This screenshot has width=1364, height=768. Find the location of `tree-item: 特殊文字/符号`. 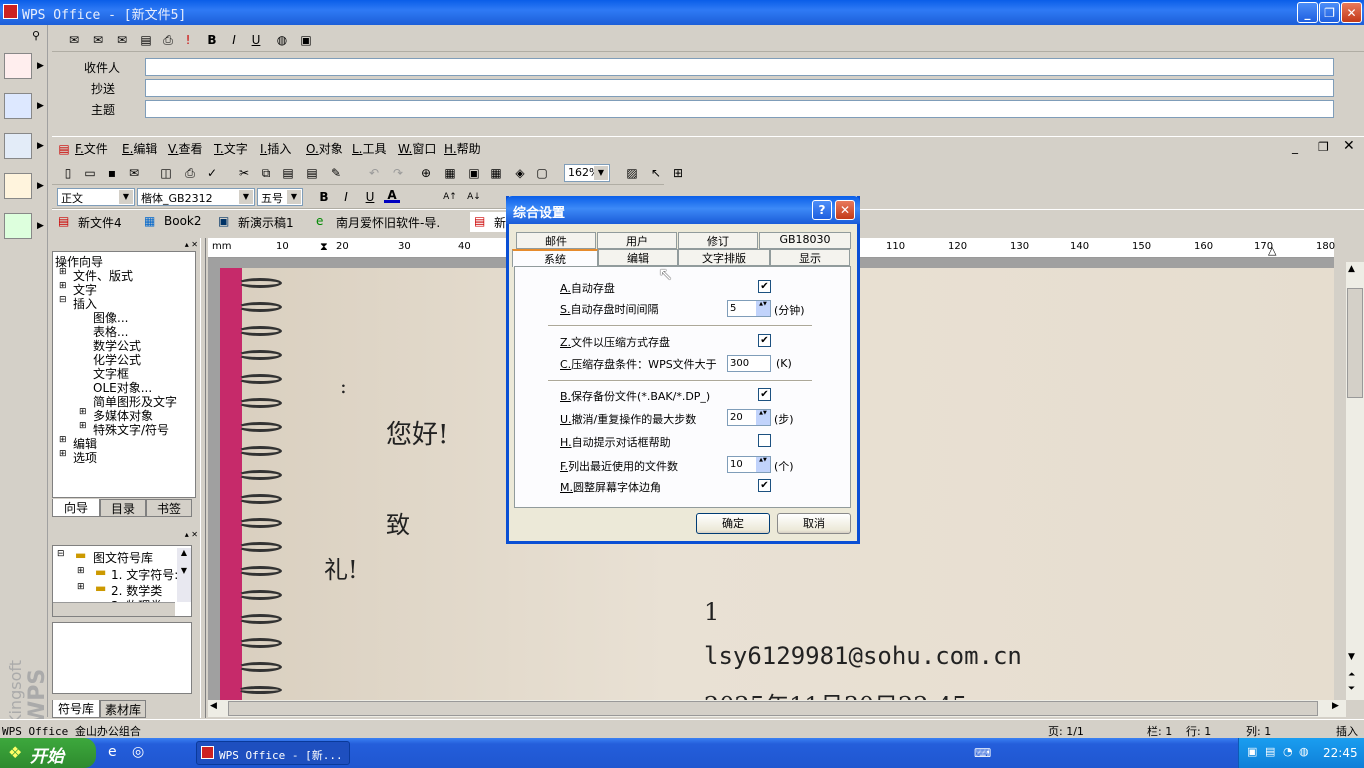

tree-item: 特殊文字/符号 is located at coordinates (131, 429).